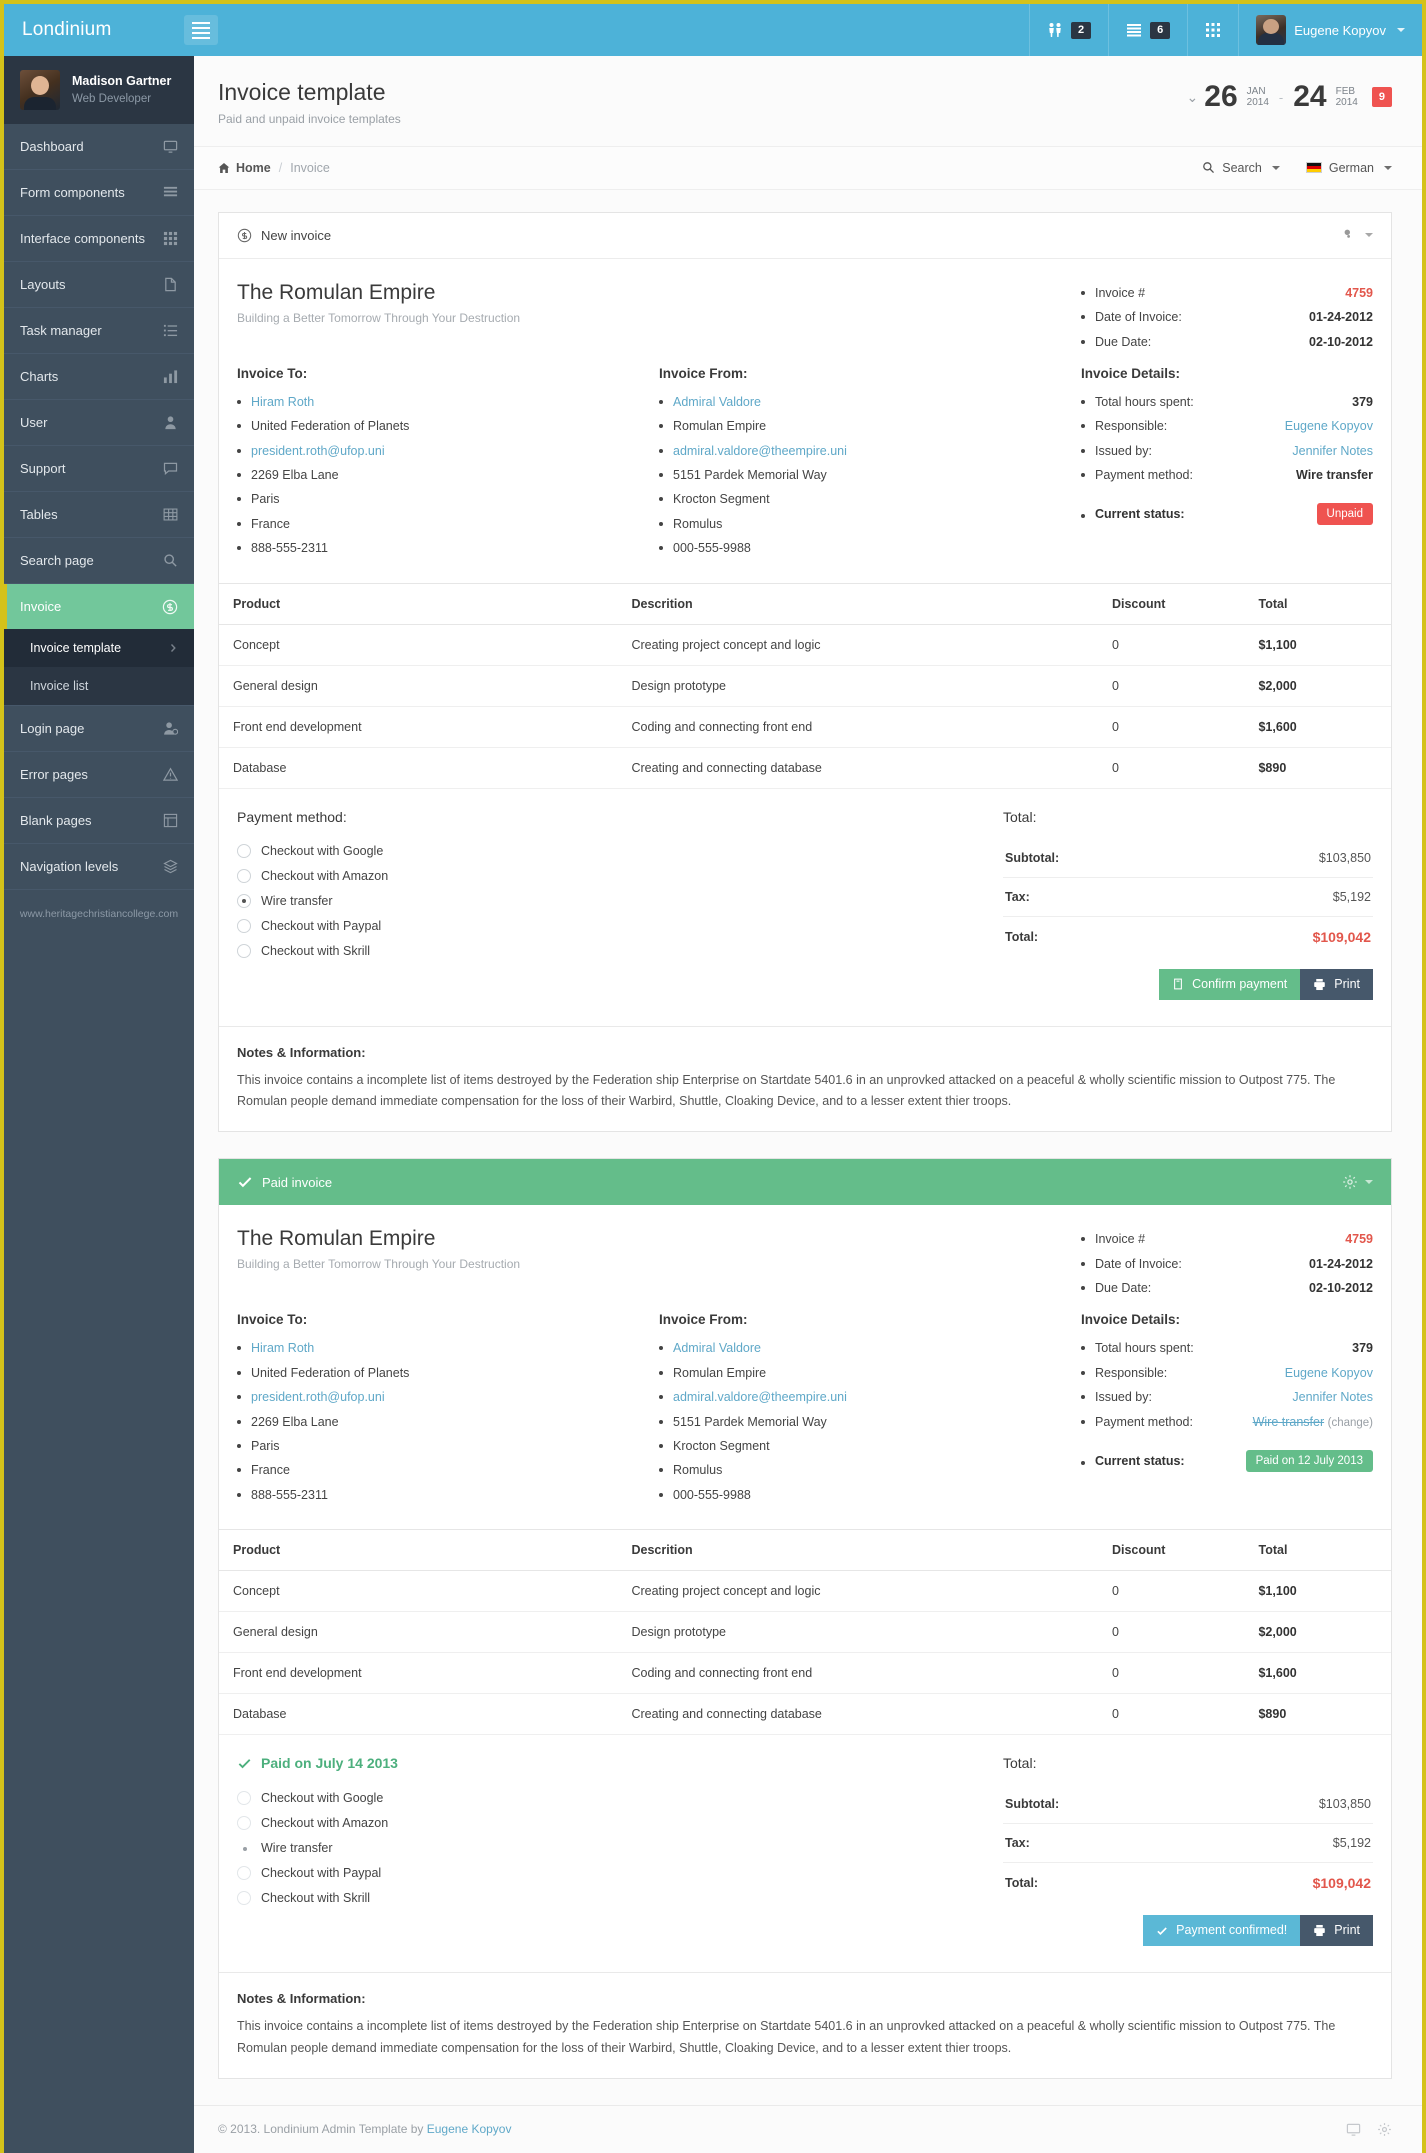 Image resolution: width=1426 pixels, height=2153 pixels. I want to click on sidebar-label-invoice-list: Invoice list, so click(59, 686).